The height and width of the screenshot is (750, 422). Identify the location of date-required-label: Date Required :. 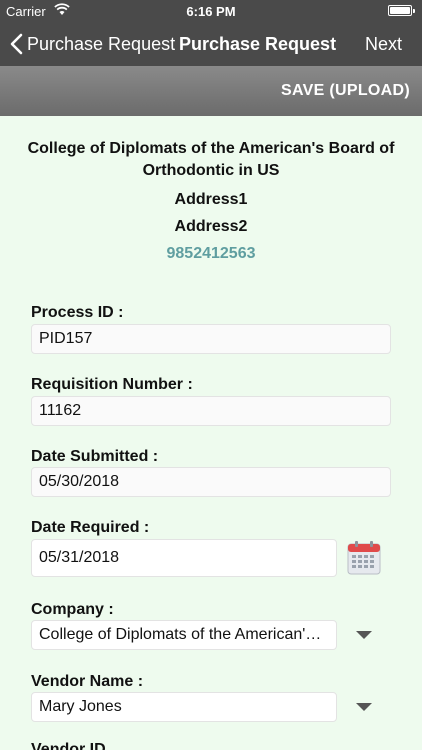
(90, 527).